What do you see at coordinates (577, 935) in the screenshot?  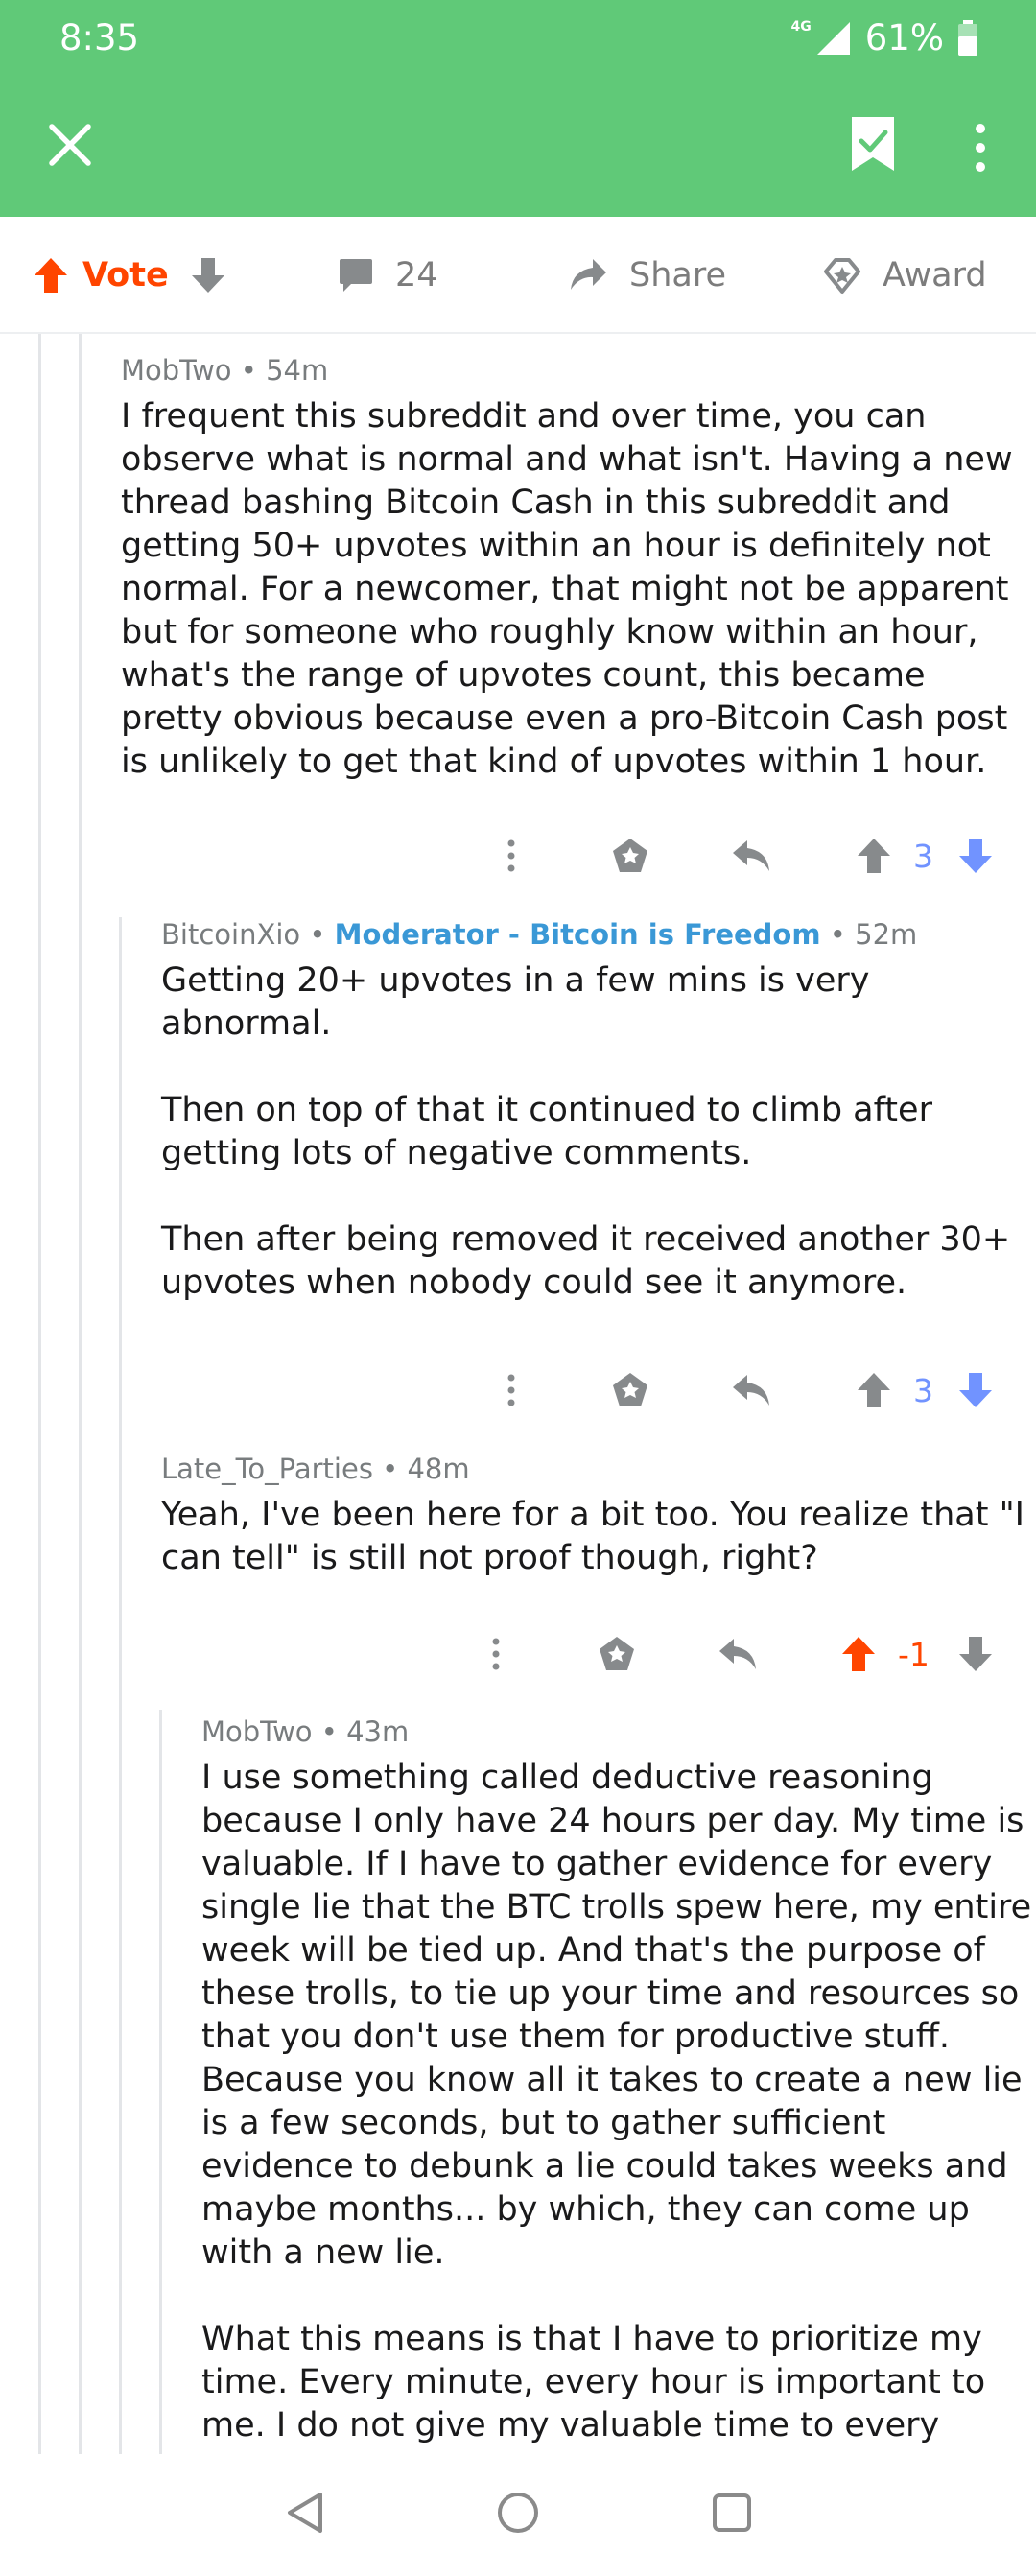 I see `user-flair: Moderator - Bitcoin is Freedom` at bounding box center [577, 935].